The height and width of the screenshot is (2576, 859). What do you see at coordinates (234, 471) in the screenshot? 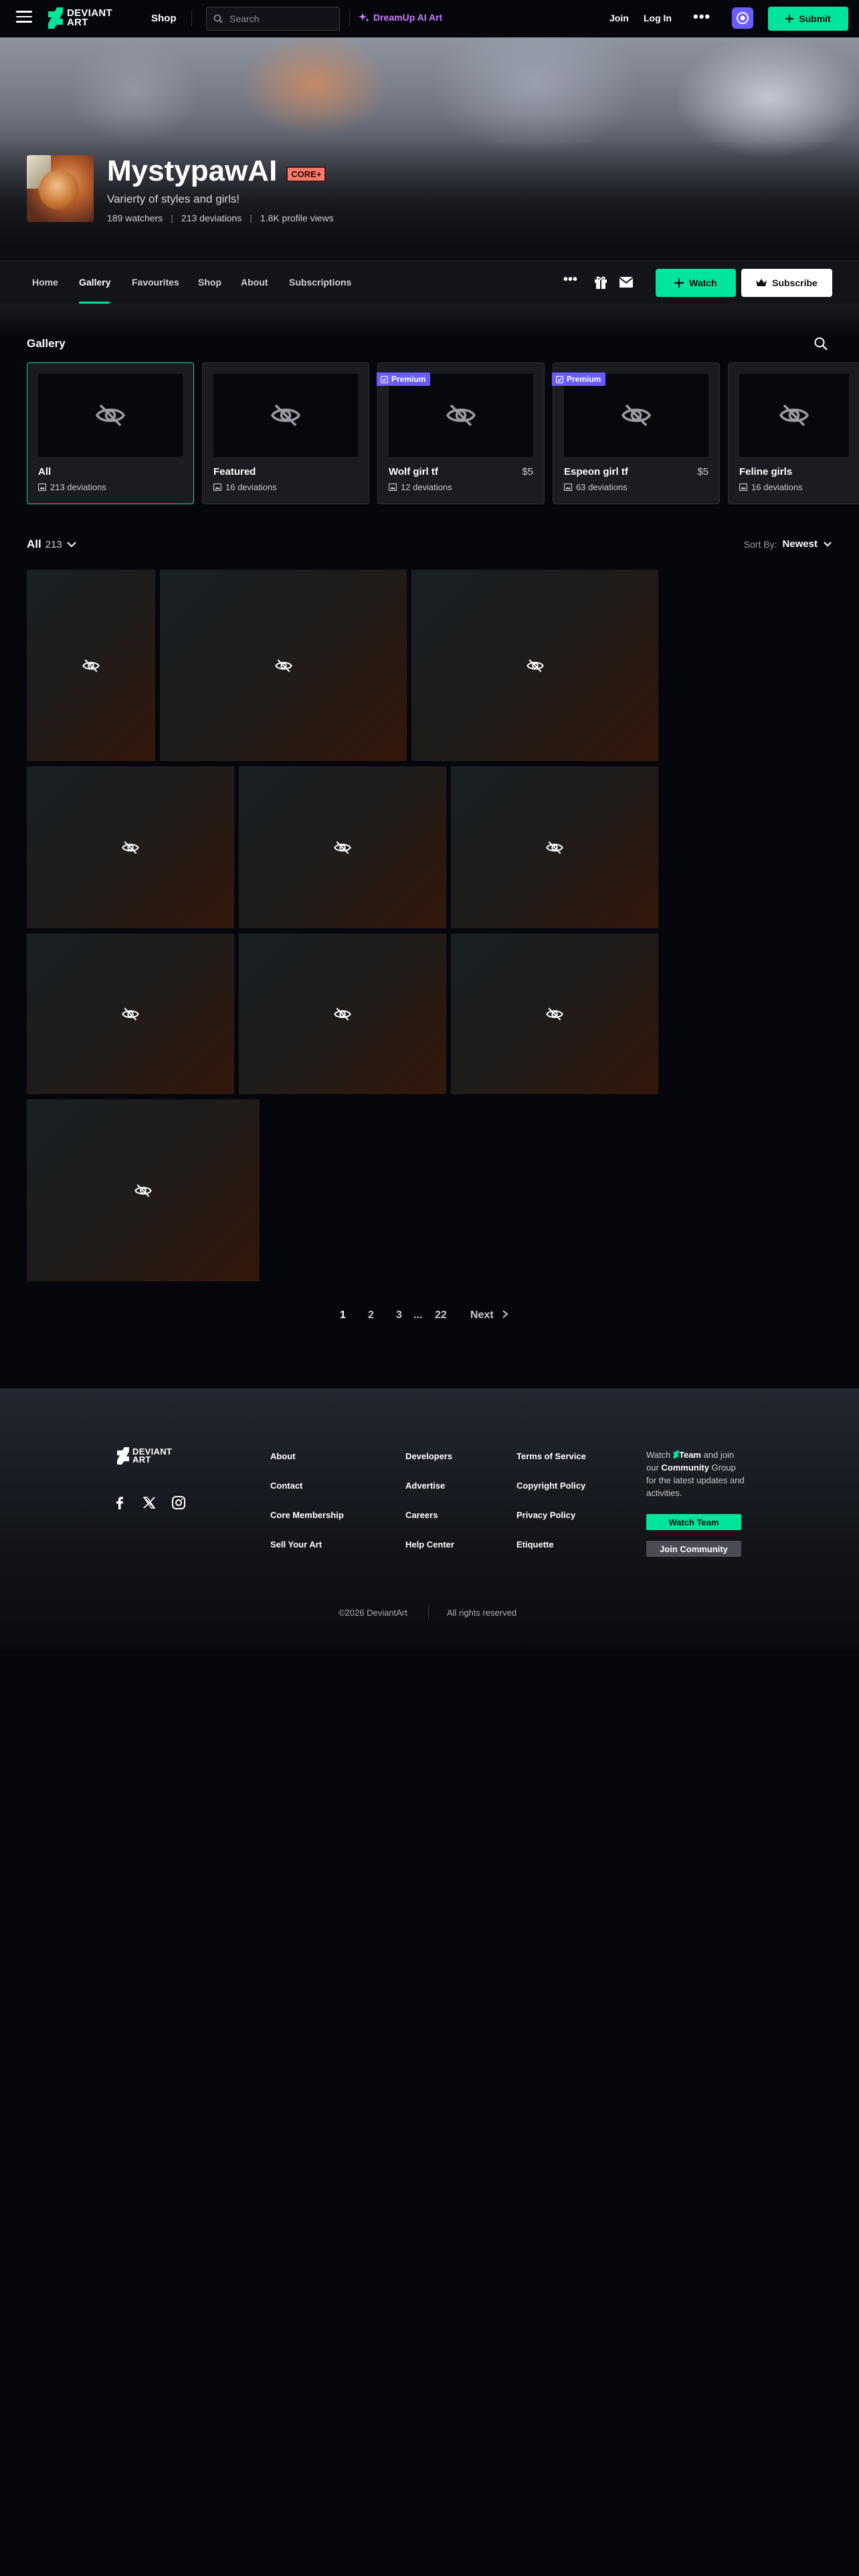
I see `folder-name: Featured` at bounding box center [234, 471].